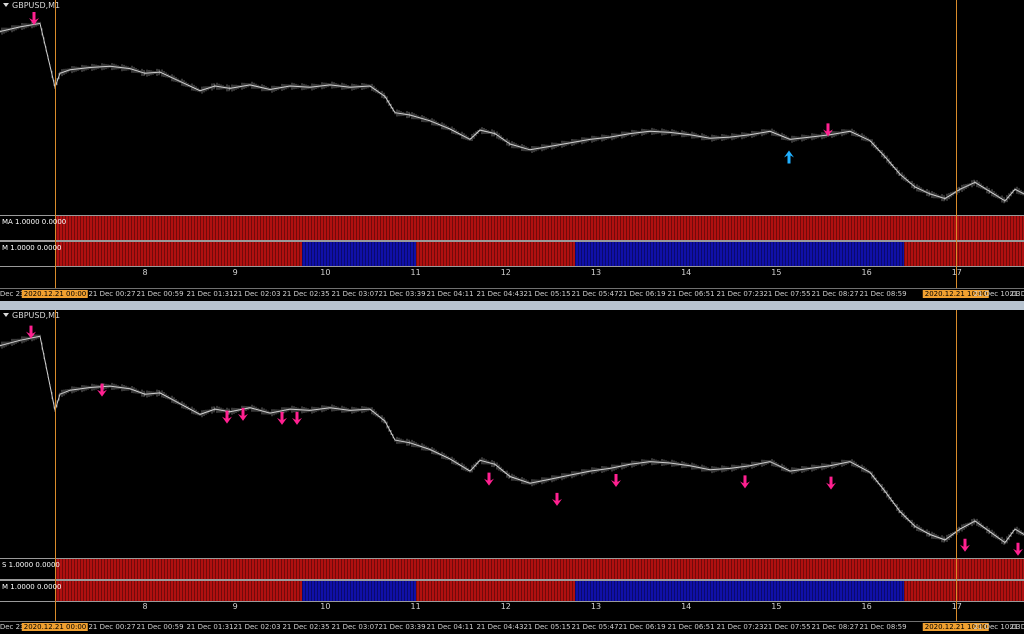 This screenshot has width=1024, height=634. I want to click on hour-labels: 891011121314151617, so click(512, 274).